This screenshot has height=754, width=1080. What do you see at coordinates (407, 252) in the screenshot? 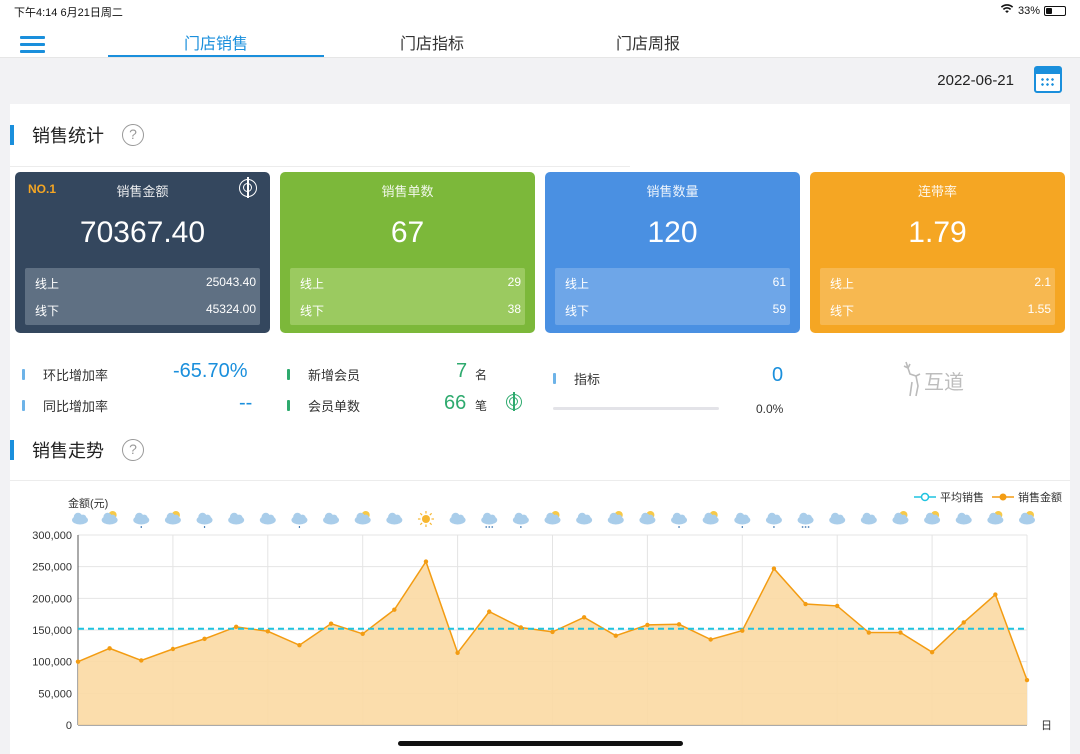
I see `card-order-count: 销售单数 67 线上 29 线下 38` at bounding box center [407, 252].